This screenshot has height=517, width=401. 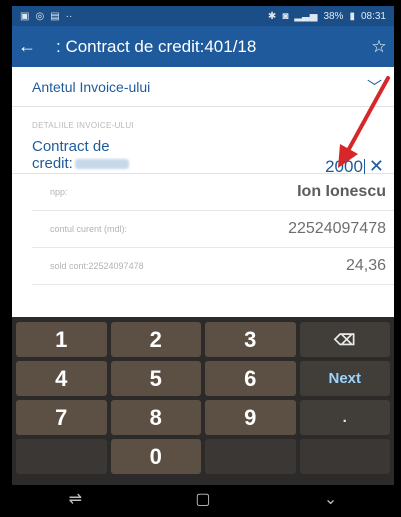 What do you see at coordinates (40, 16) in the screenshot?
I see `wifi-icon: ◎` at bounding box center [40, 16].